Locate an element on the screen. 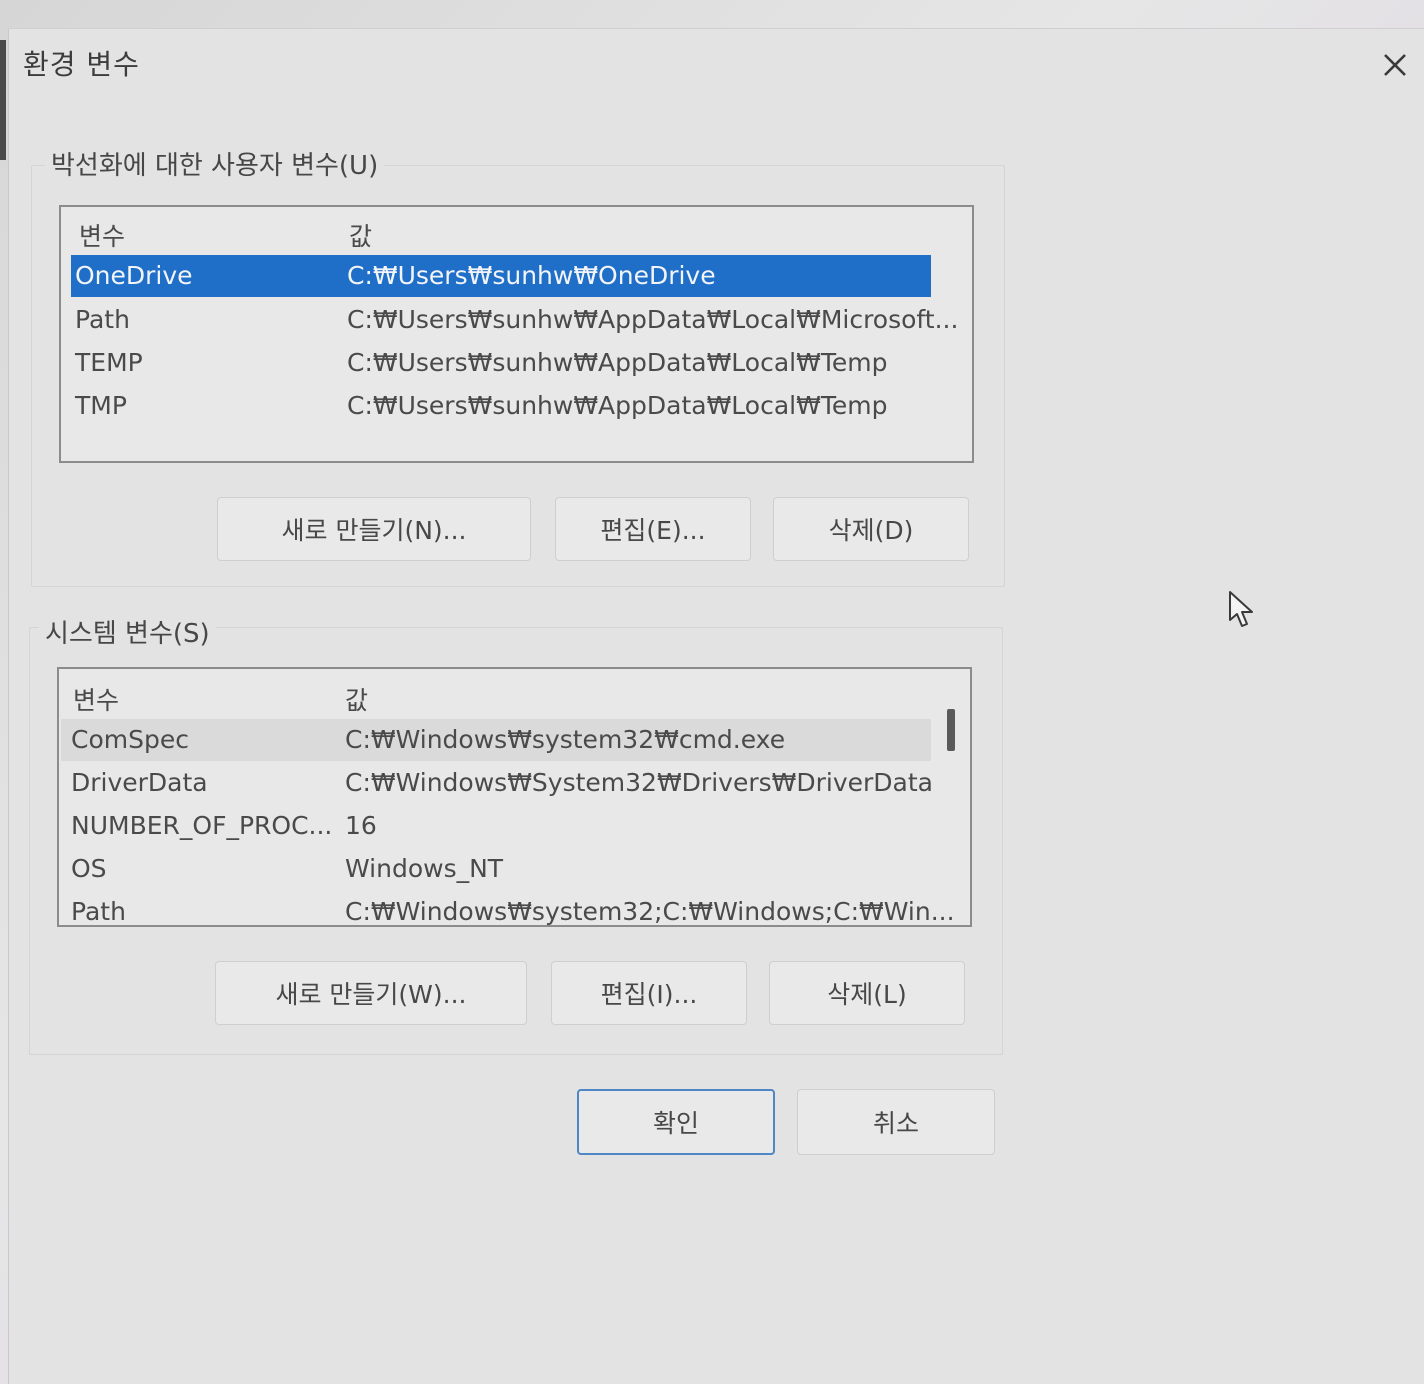 This screenshot has height=1384, width=1424. table-row-os: OS Windows_NT is located at coordinates (496, 869).